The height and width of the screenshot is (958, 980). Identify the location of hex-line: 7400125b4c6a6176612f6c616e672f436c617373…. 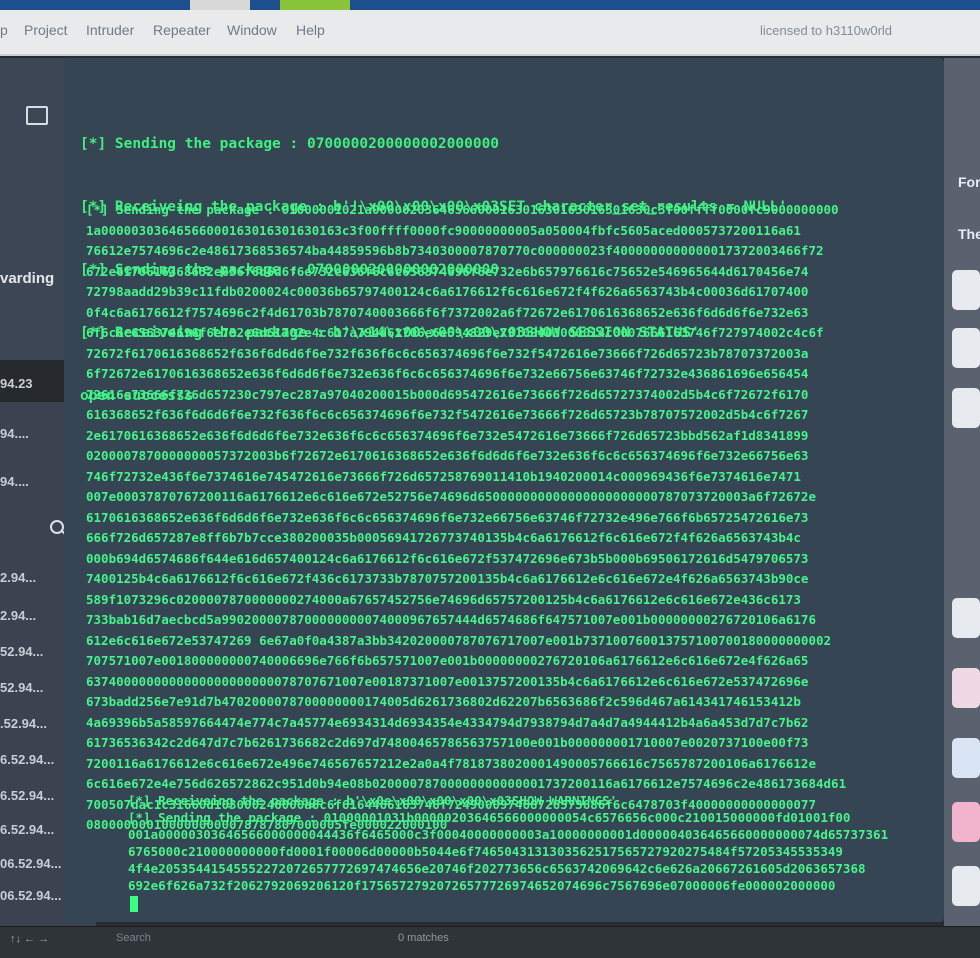
(447, 578).